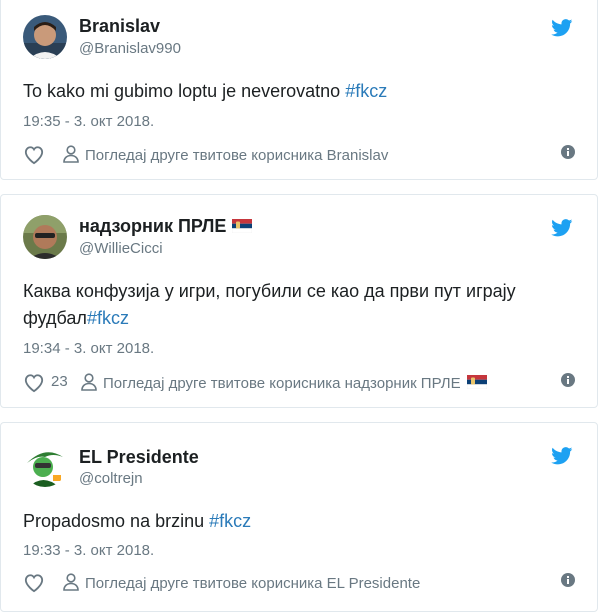  I want to click on tweet-timestamp: 19:35 - 3. окт 2018., so click(88, 121).